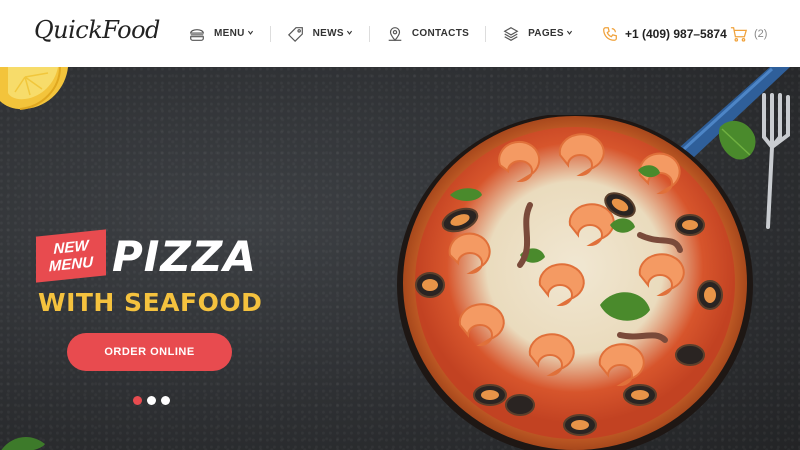  I want to click on new-menu-badge: NEW MENU, so click(71, 256).